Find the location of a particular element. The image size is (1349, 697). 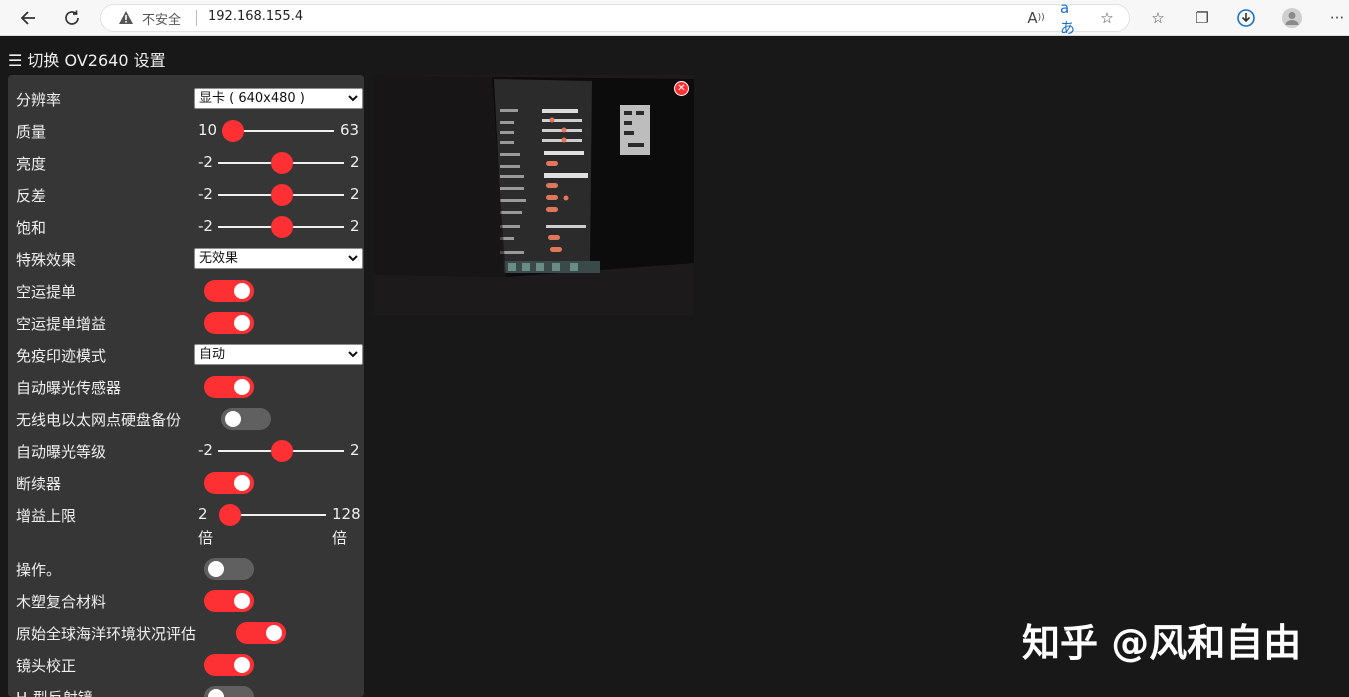

wpc-row: 木塑复合材料 is located at coordinates (186, 601).